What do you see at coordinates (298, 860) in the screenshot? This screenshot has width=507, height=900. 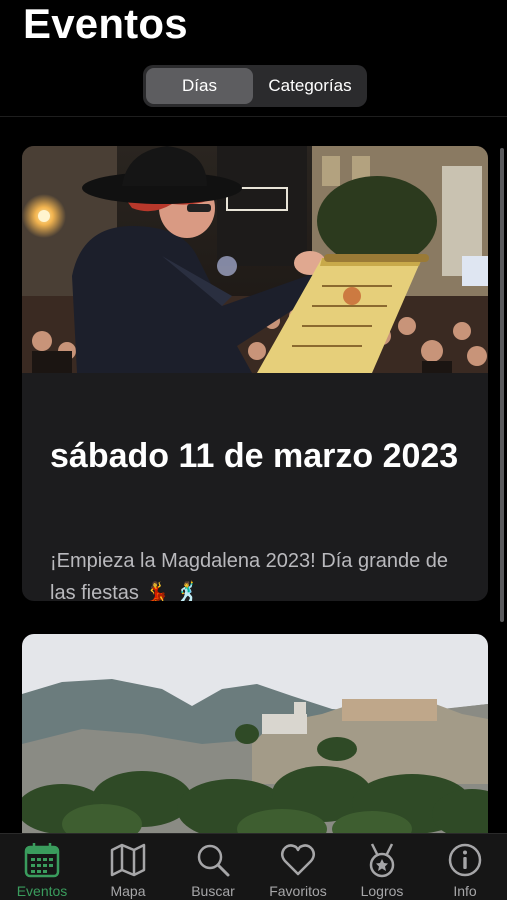 I see `heart-icon` at bounding box center [298, 860].